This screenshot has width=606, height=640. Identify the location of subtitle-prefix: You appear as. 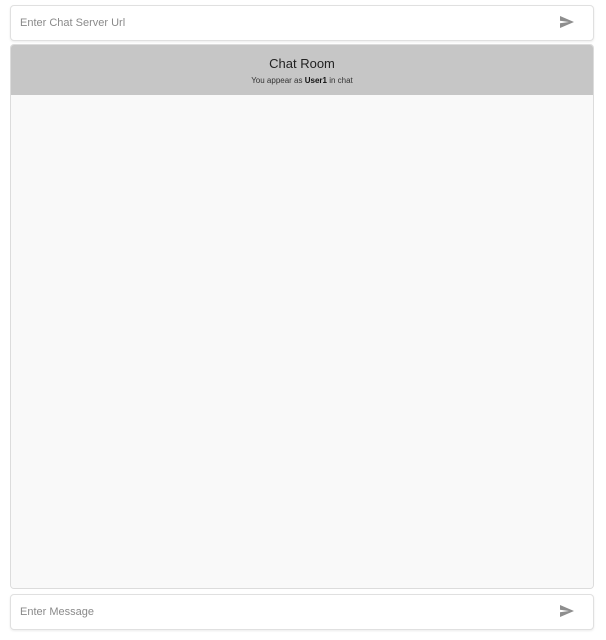
(278, 80).